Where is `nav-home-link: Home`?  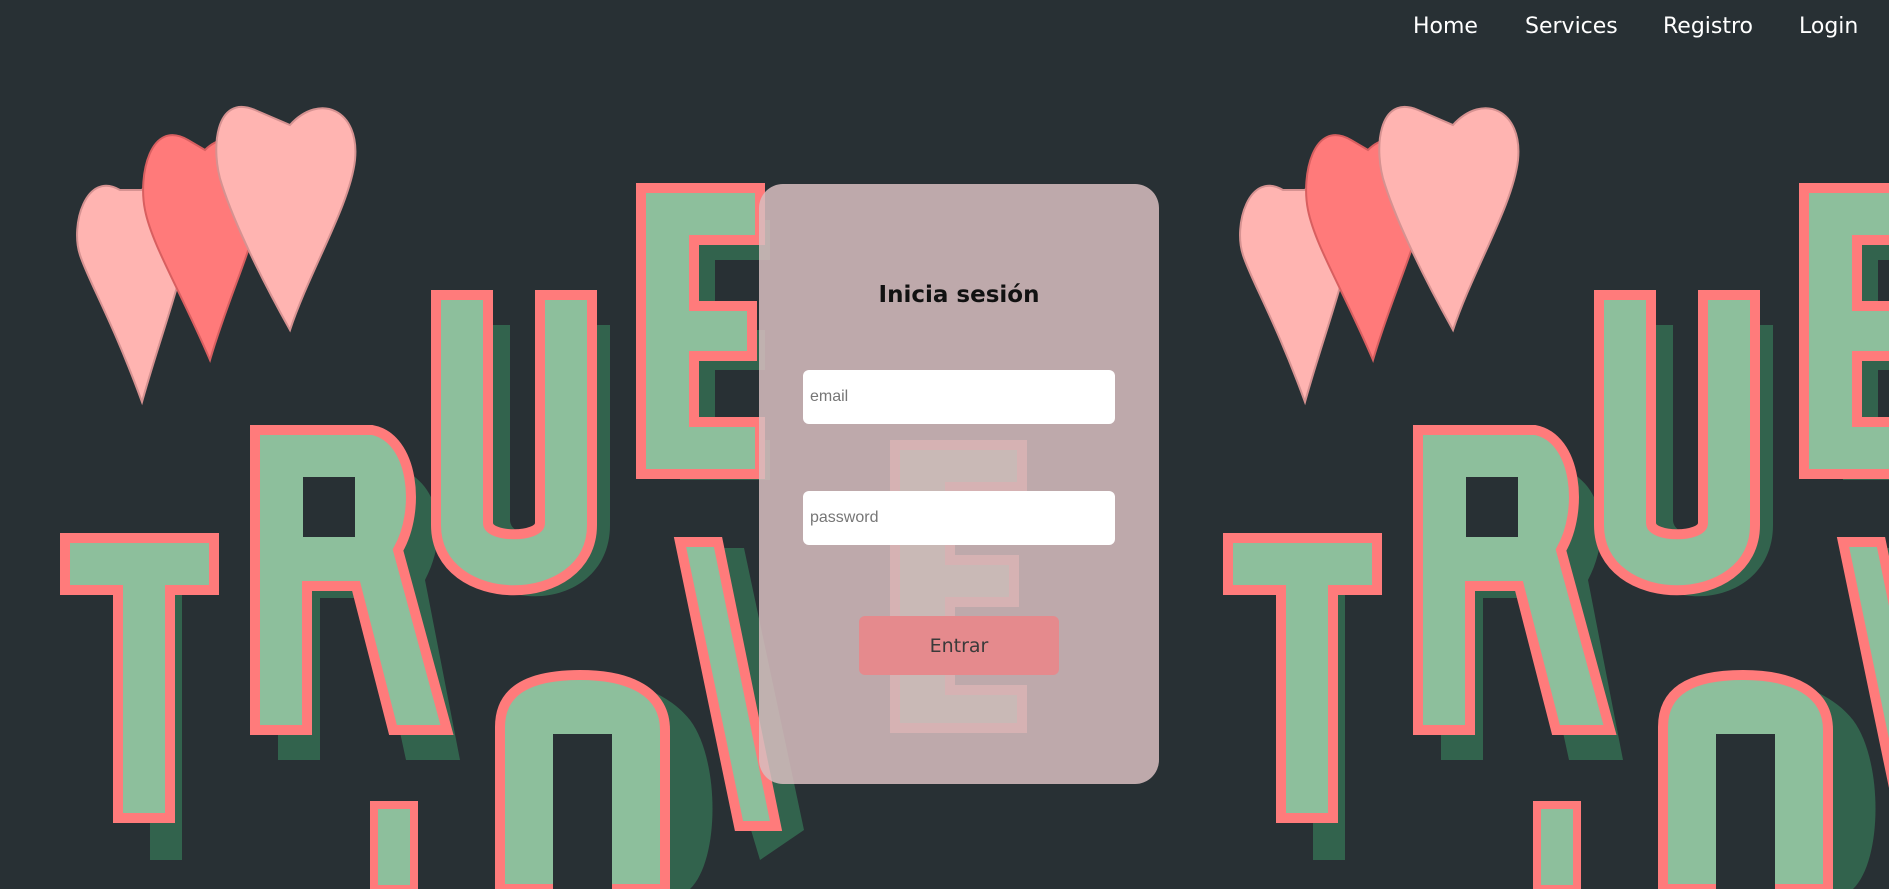
nav-home-link: Home is located at coordinates (1445, 27).